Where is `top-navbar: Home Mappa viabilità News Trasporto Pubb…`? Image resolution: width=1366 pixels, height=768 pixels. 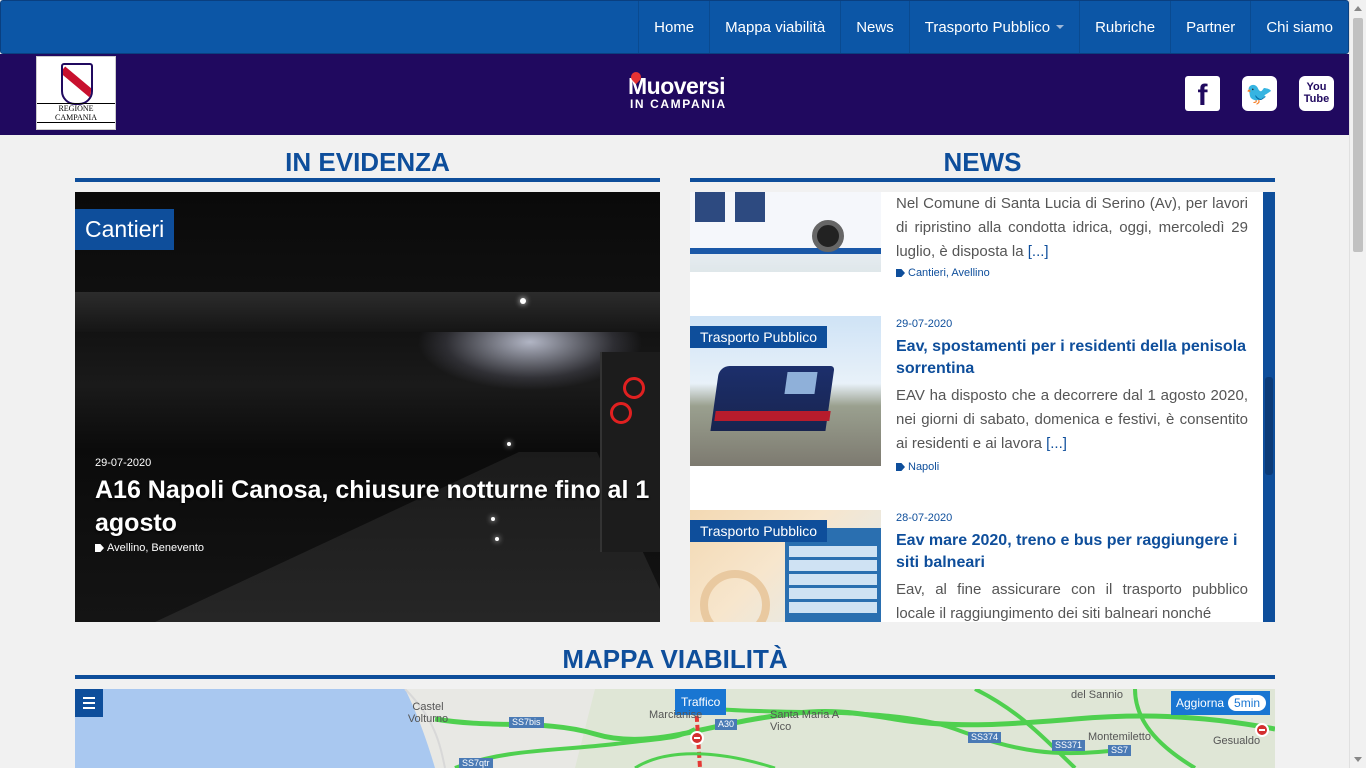
top-navbar: Home Mappa viabilità News Trasporto Pubb… is located at coordinates (674, 27).